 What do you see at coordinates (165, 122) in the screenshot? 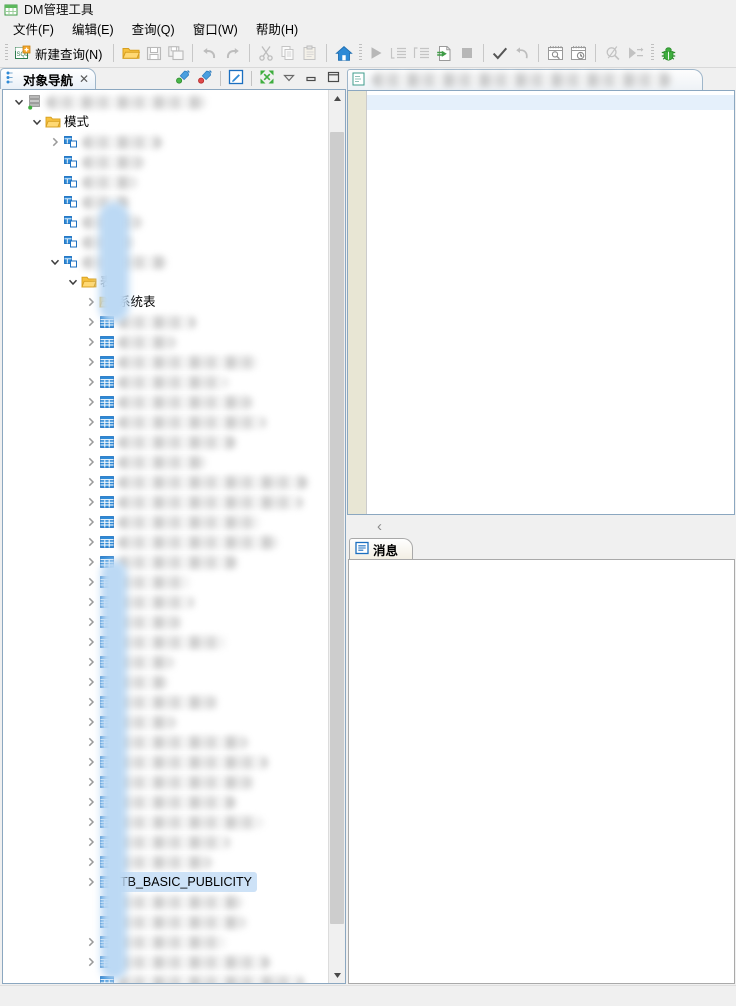
I see `tree-node-schemas: 模式` at bounding box center [165, 122].